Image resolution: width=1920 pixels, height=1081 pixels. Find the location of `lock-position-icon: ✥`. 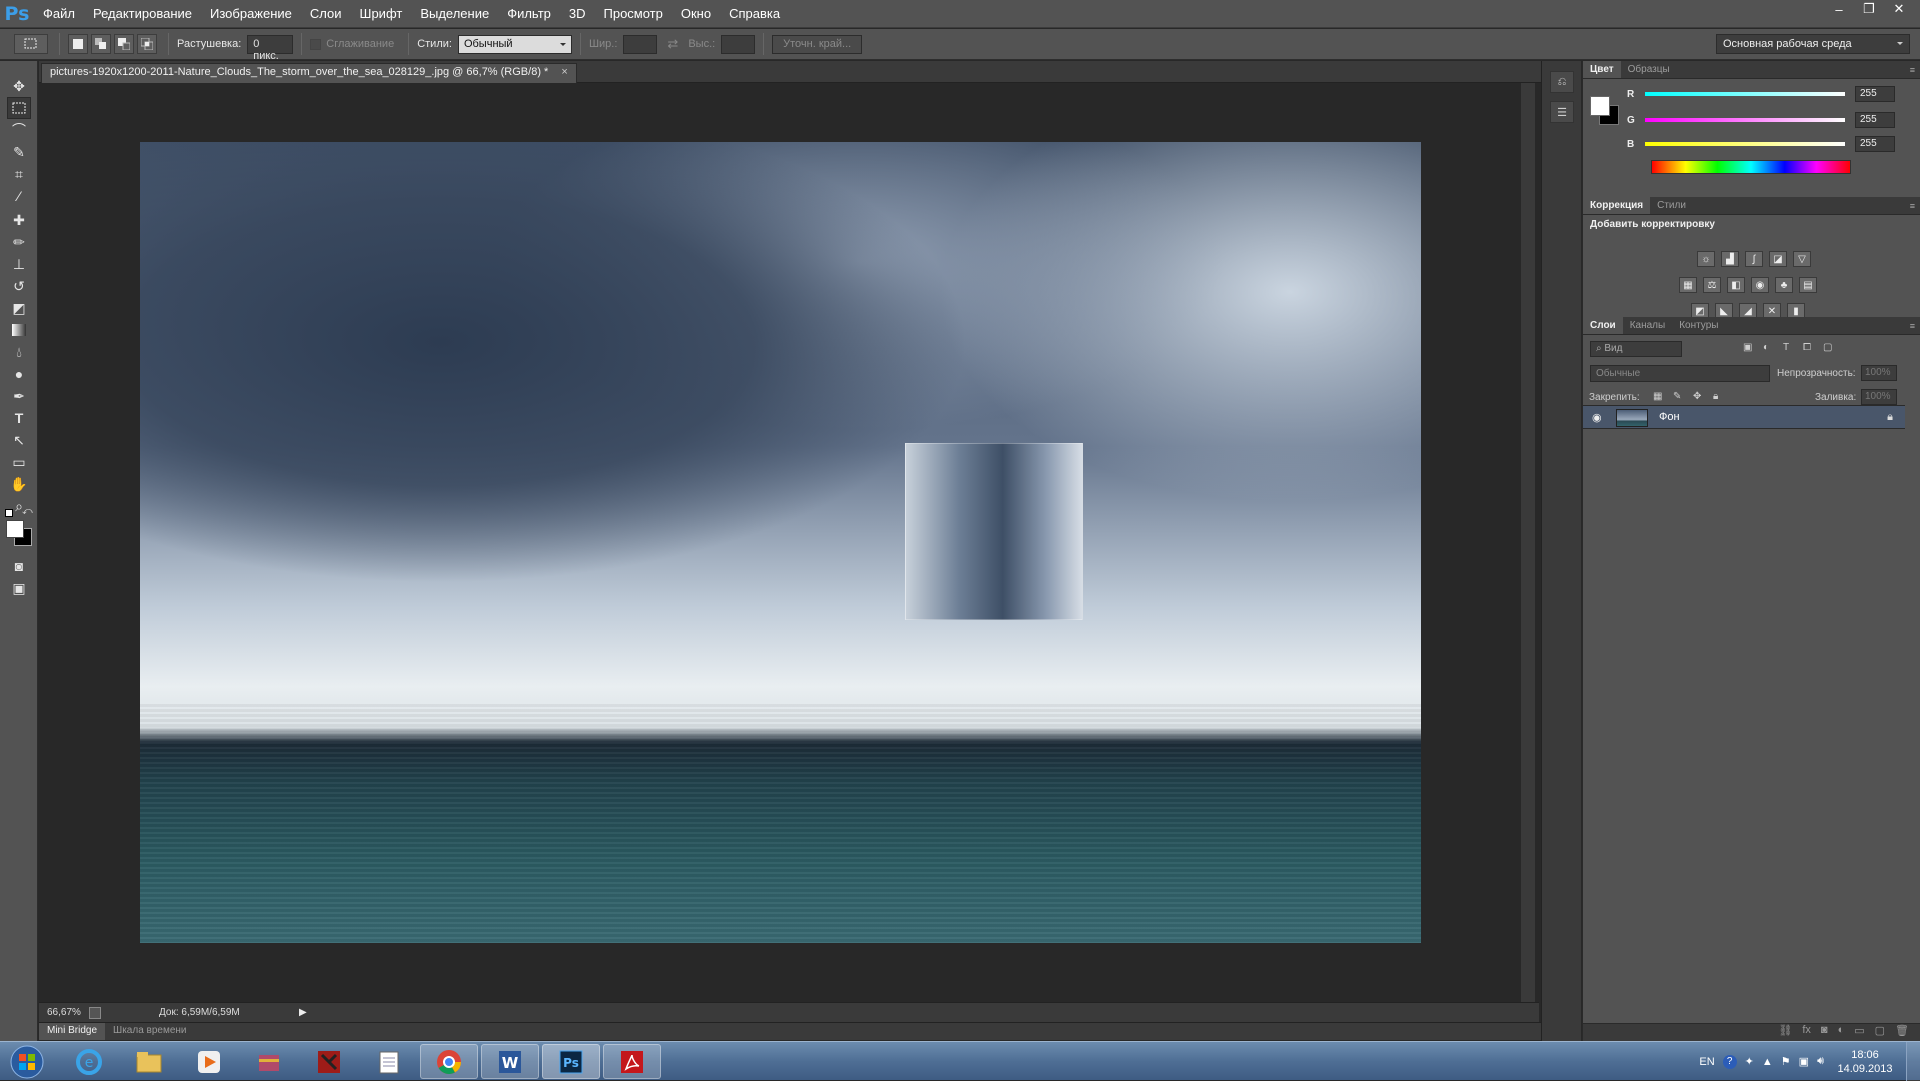

lock-position-icon: ✥ is located at coordinates (1697, 396).